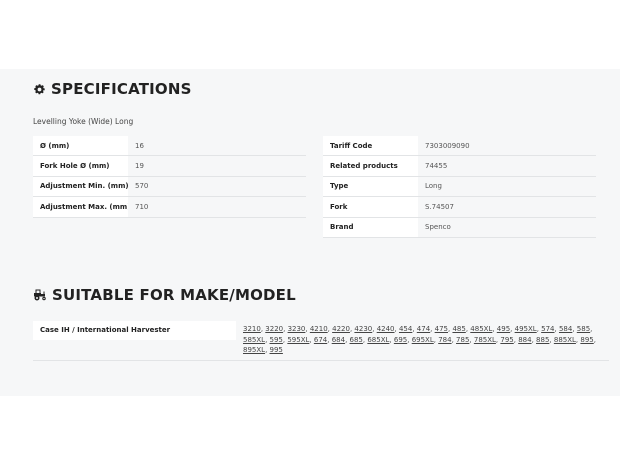  What do you see at coordinates (583, 329) in the screenshot?
I see `model-link: 585` at bounding box center [583, 329].